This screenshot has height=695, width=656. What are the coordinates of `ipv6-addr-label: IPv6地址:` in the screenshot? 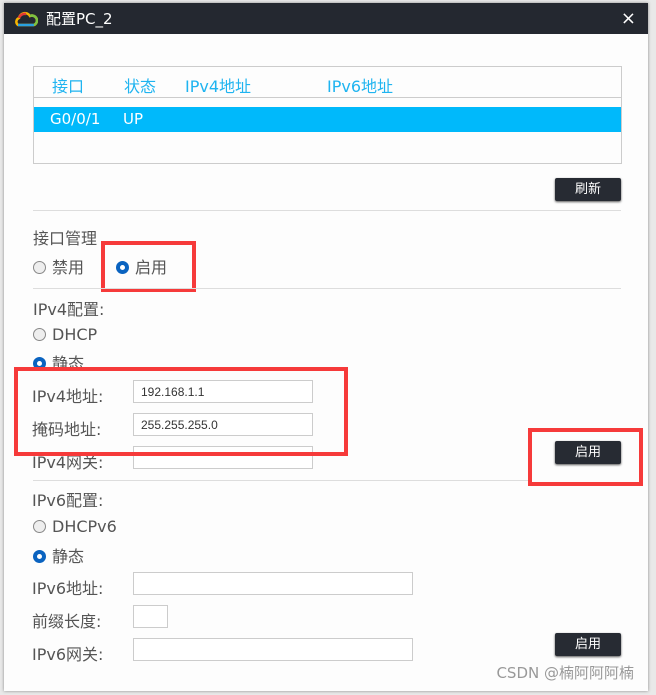 It's located at (68, 588).